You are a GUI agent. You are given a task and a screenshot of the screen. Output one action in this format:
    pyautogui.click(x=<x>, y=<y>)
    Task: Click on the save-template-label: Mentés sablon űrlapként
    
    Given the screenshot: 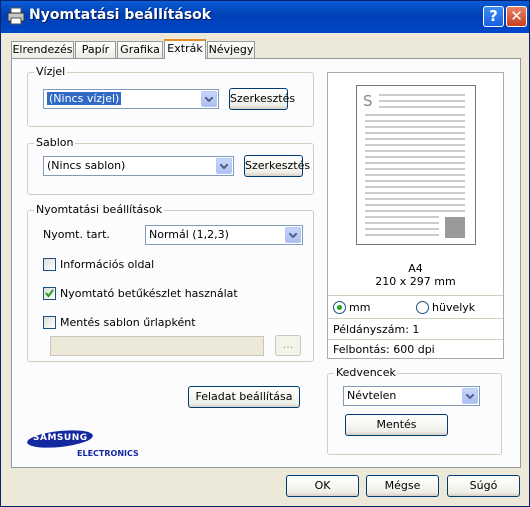 What is the action you would take?
    pyautogui.click(x=128, y=322)
    